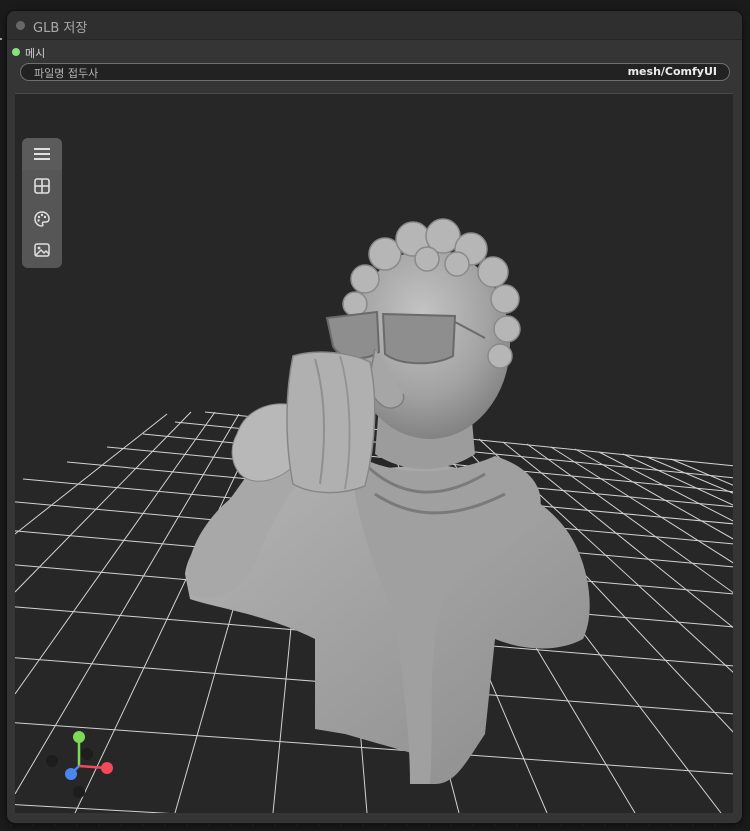 The image size is (750, 831). What do you see at coordinates (66, 73) in the screenshot?
I see `filename-prefix-label: 파일명 접두사` at bounding box center [66, 73].